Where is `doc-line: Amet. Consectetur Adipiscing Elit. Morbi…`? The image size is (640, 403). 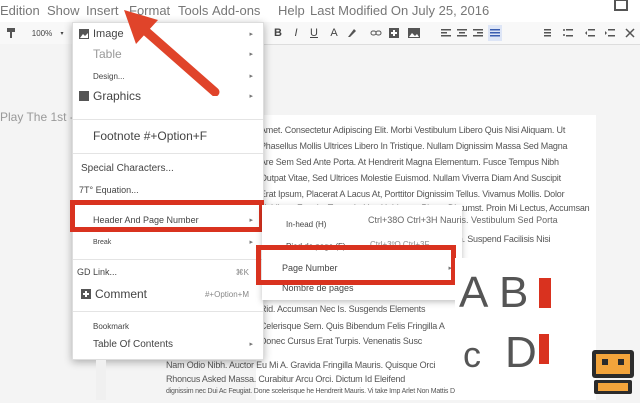 doc-line: Amet. Consectetur Adipiscing Elit. Morbi… is located at coordinates (413, 130).